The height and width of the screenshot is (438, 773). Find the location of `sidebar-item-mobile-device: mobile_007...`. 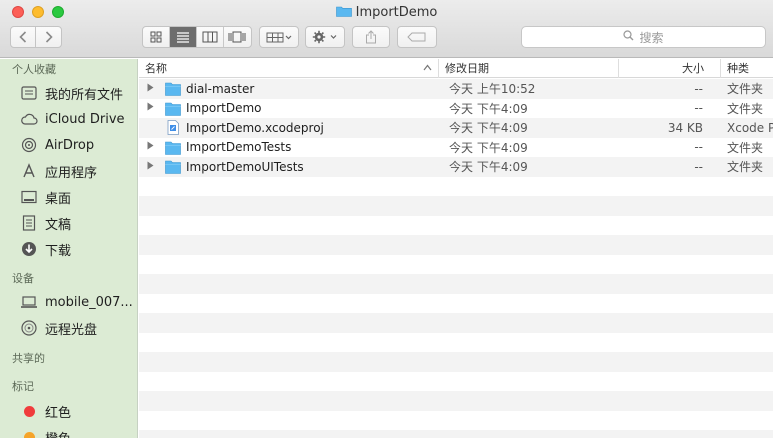

sidebar-item-mobile-device: mobile_007... is located at coordinates (68, 302).